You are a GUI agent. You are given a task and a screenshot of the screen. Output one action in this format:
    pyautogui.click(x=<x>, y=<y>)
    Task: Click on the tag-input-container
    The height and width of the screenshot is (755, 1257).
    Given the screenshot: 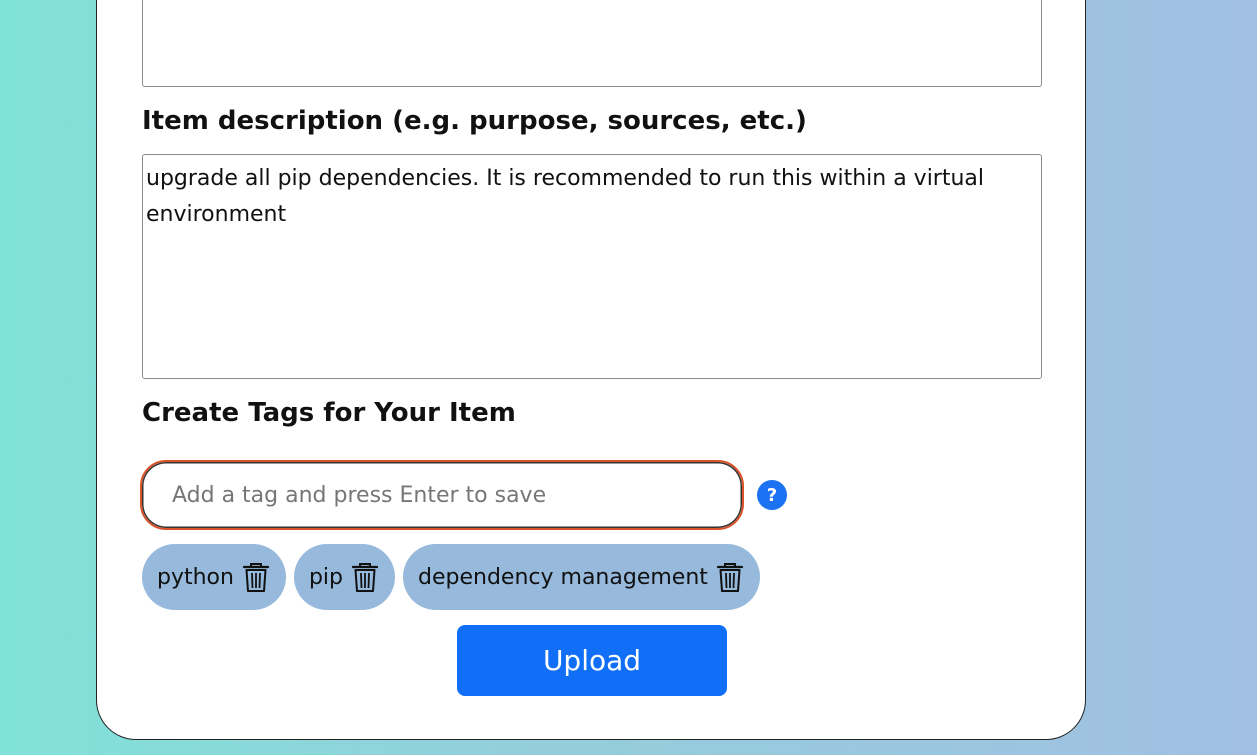 What is the action you would take?
    pyautogui.click(x=442, y=495)
    